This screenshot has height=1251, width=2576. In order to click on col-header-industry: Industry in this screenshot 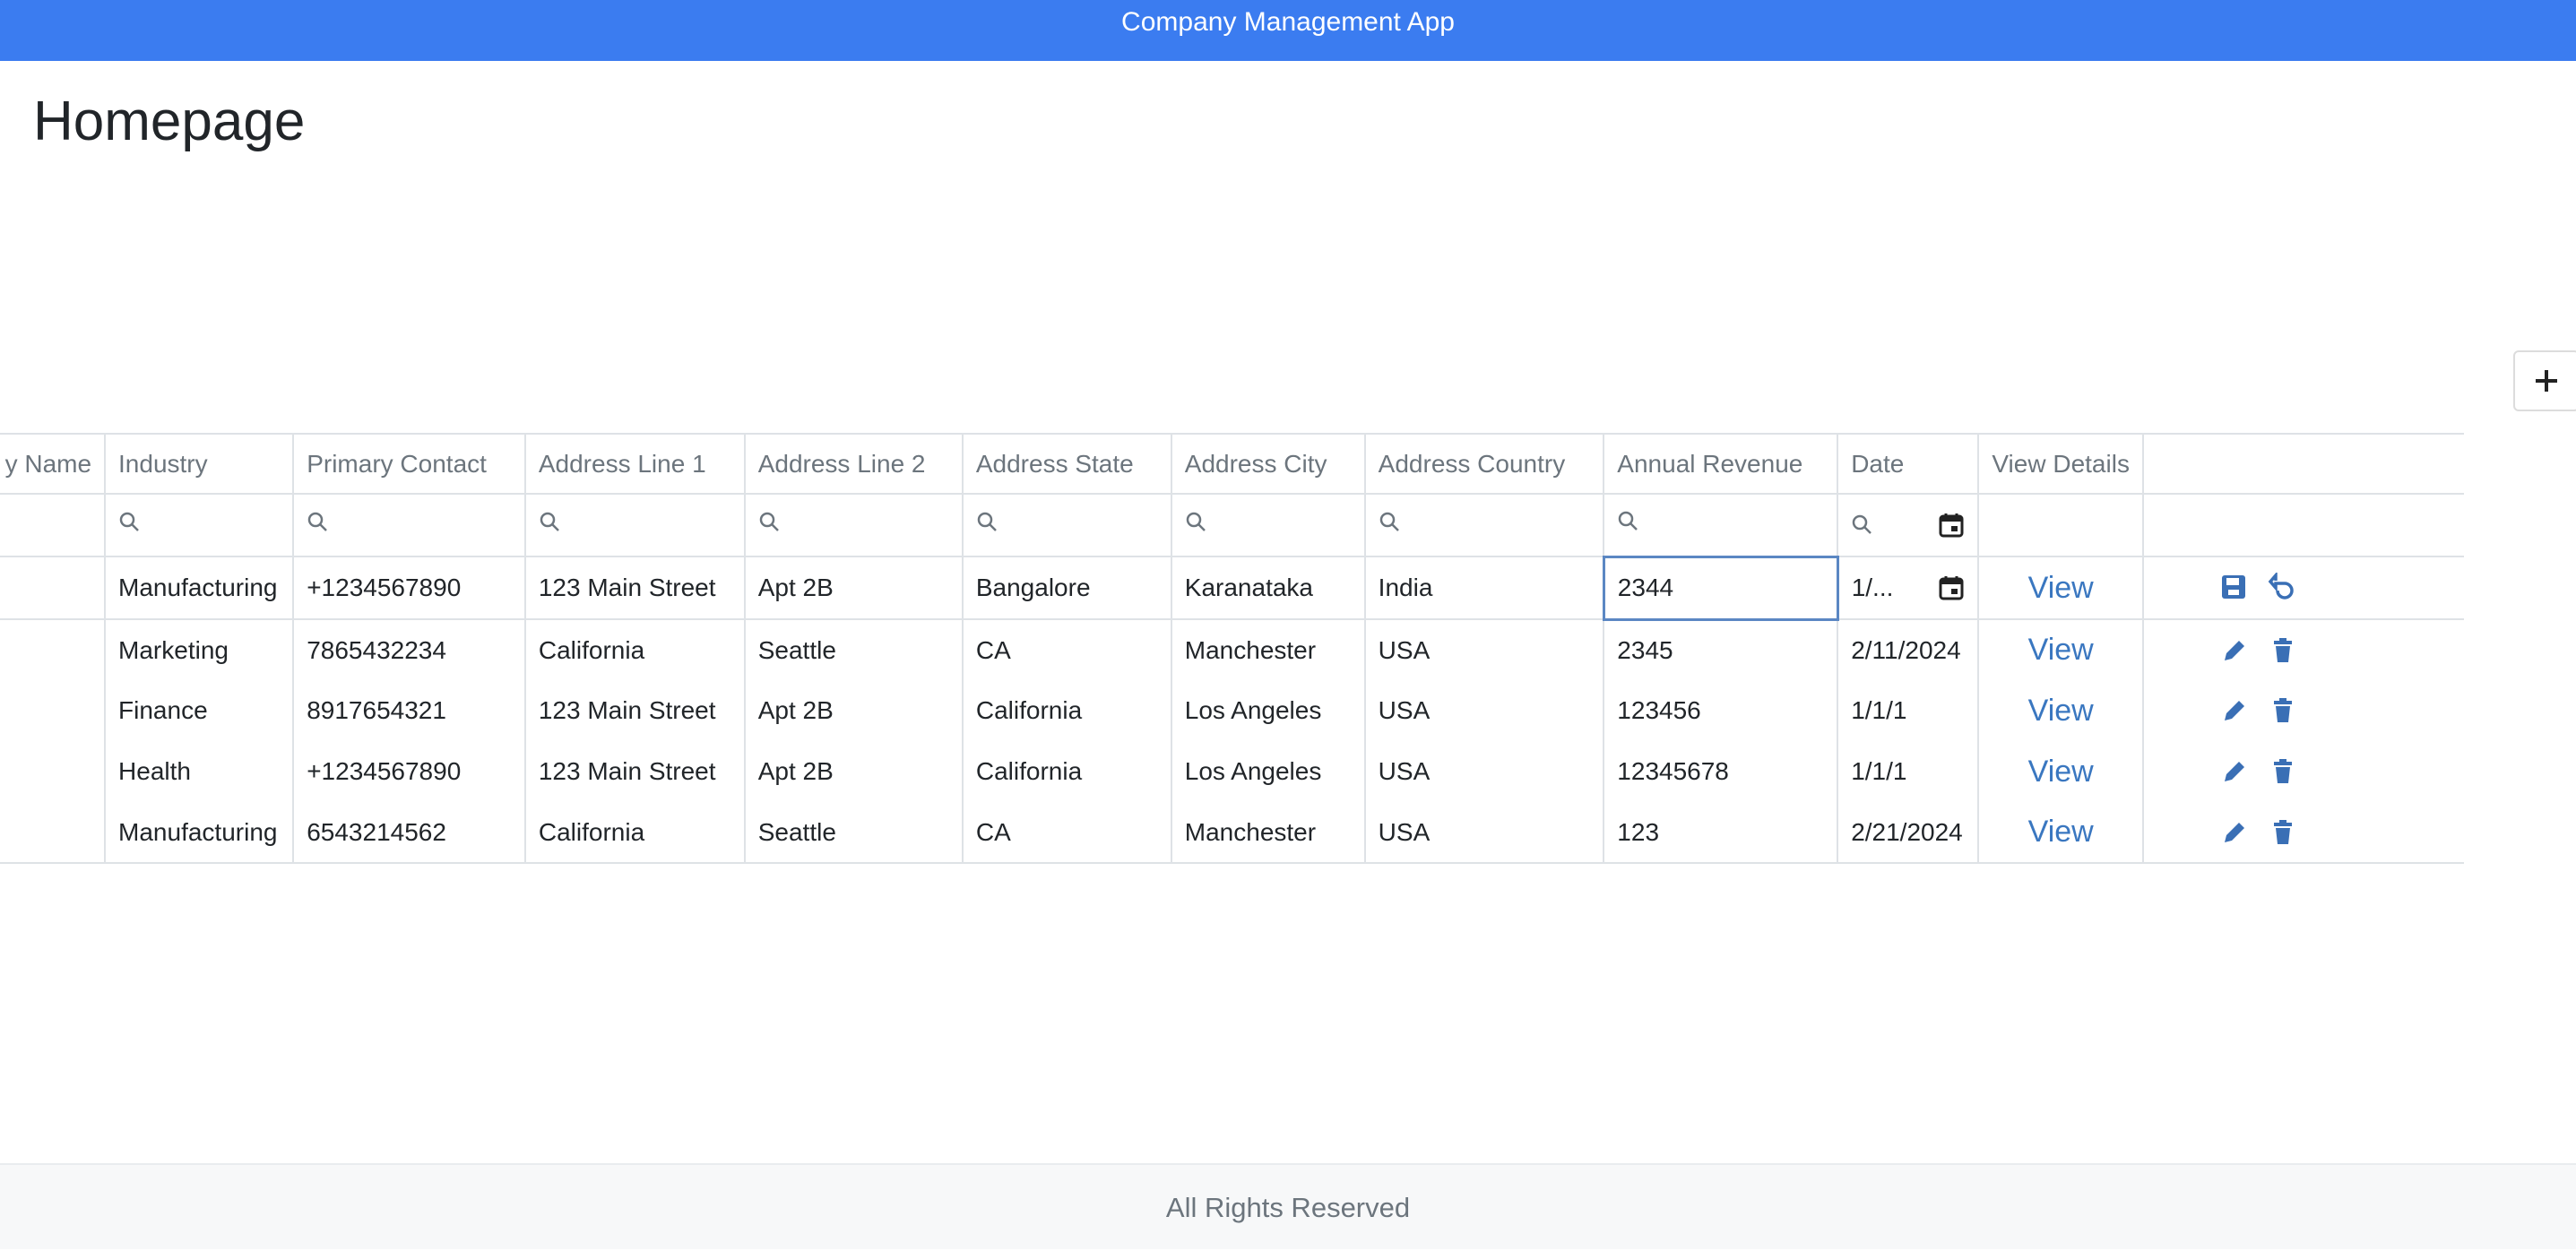, I will do `click(199, 464)`.